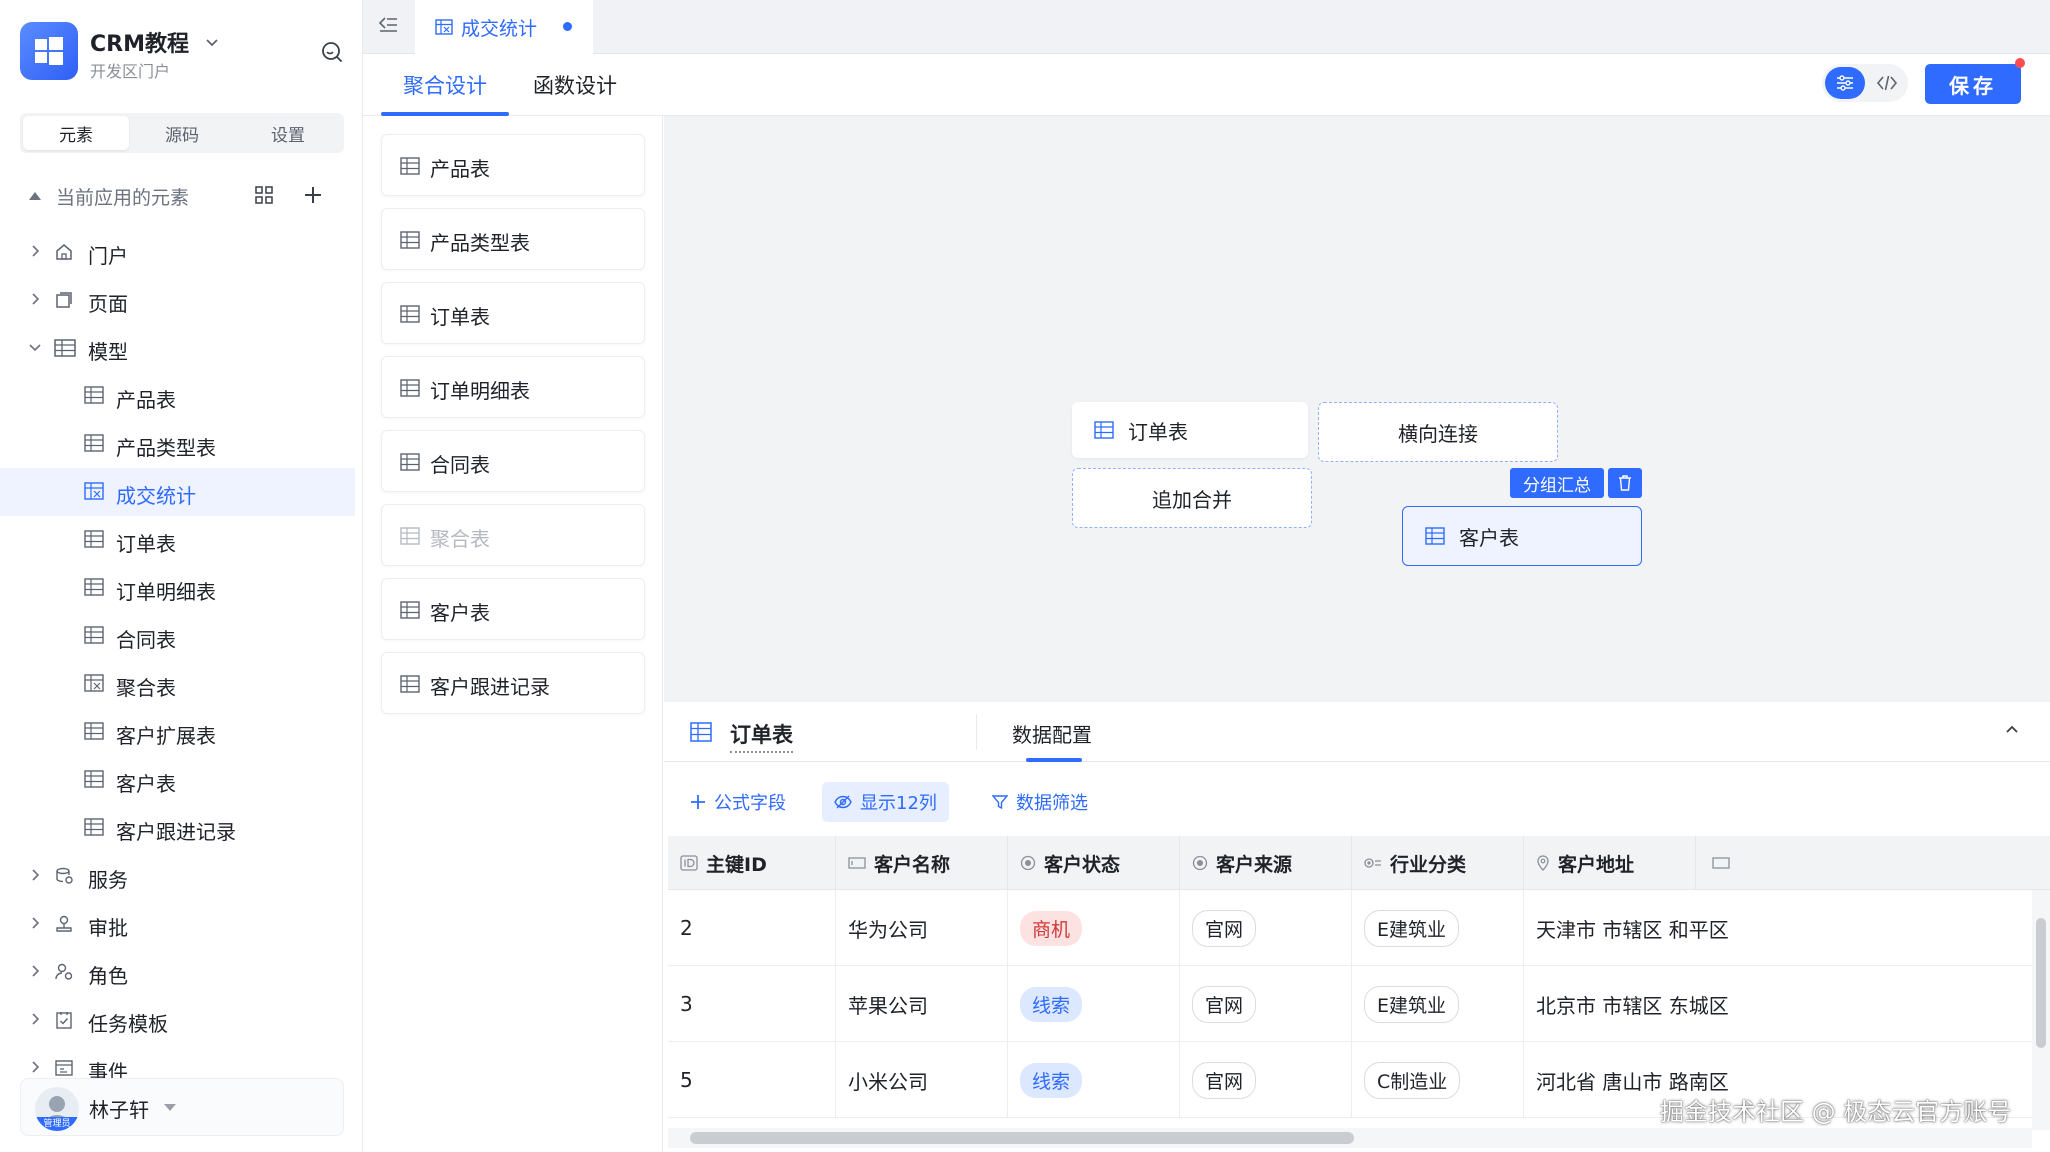 This screenshot has height=1152, width=2050. Describe the element at coordinates (480, 391) in the screenshot. I see `palette-item-label: 订单明细表` at that location.